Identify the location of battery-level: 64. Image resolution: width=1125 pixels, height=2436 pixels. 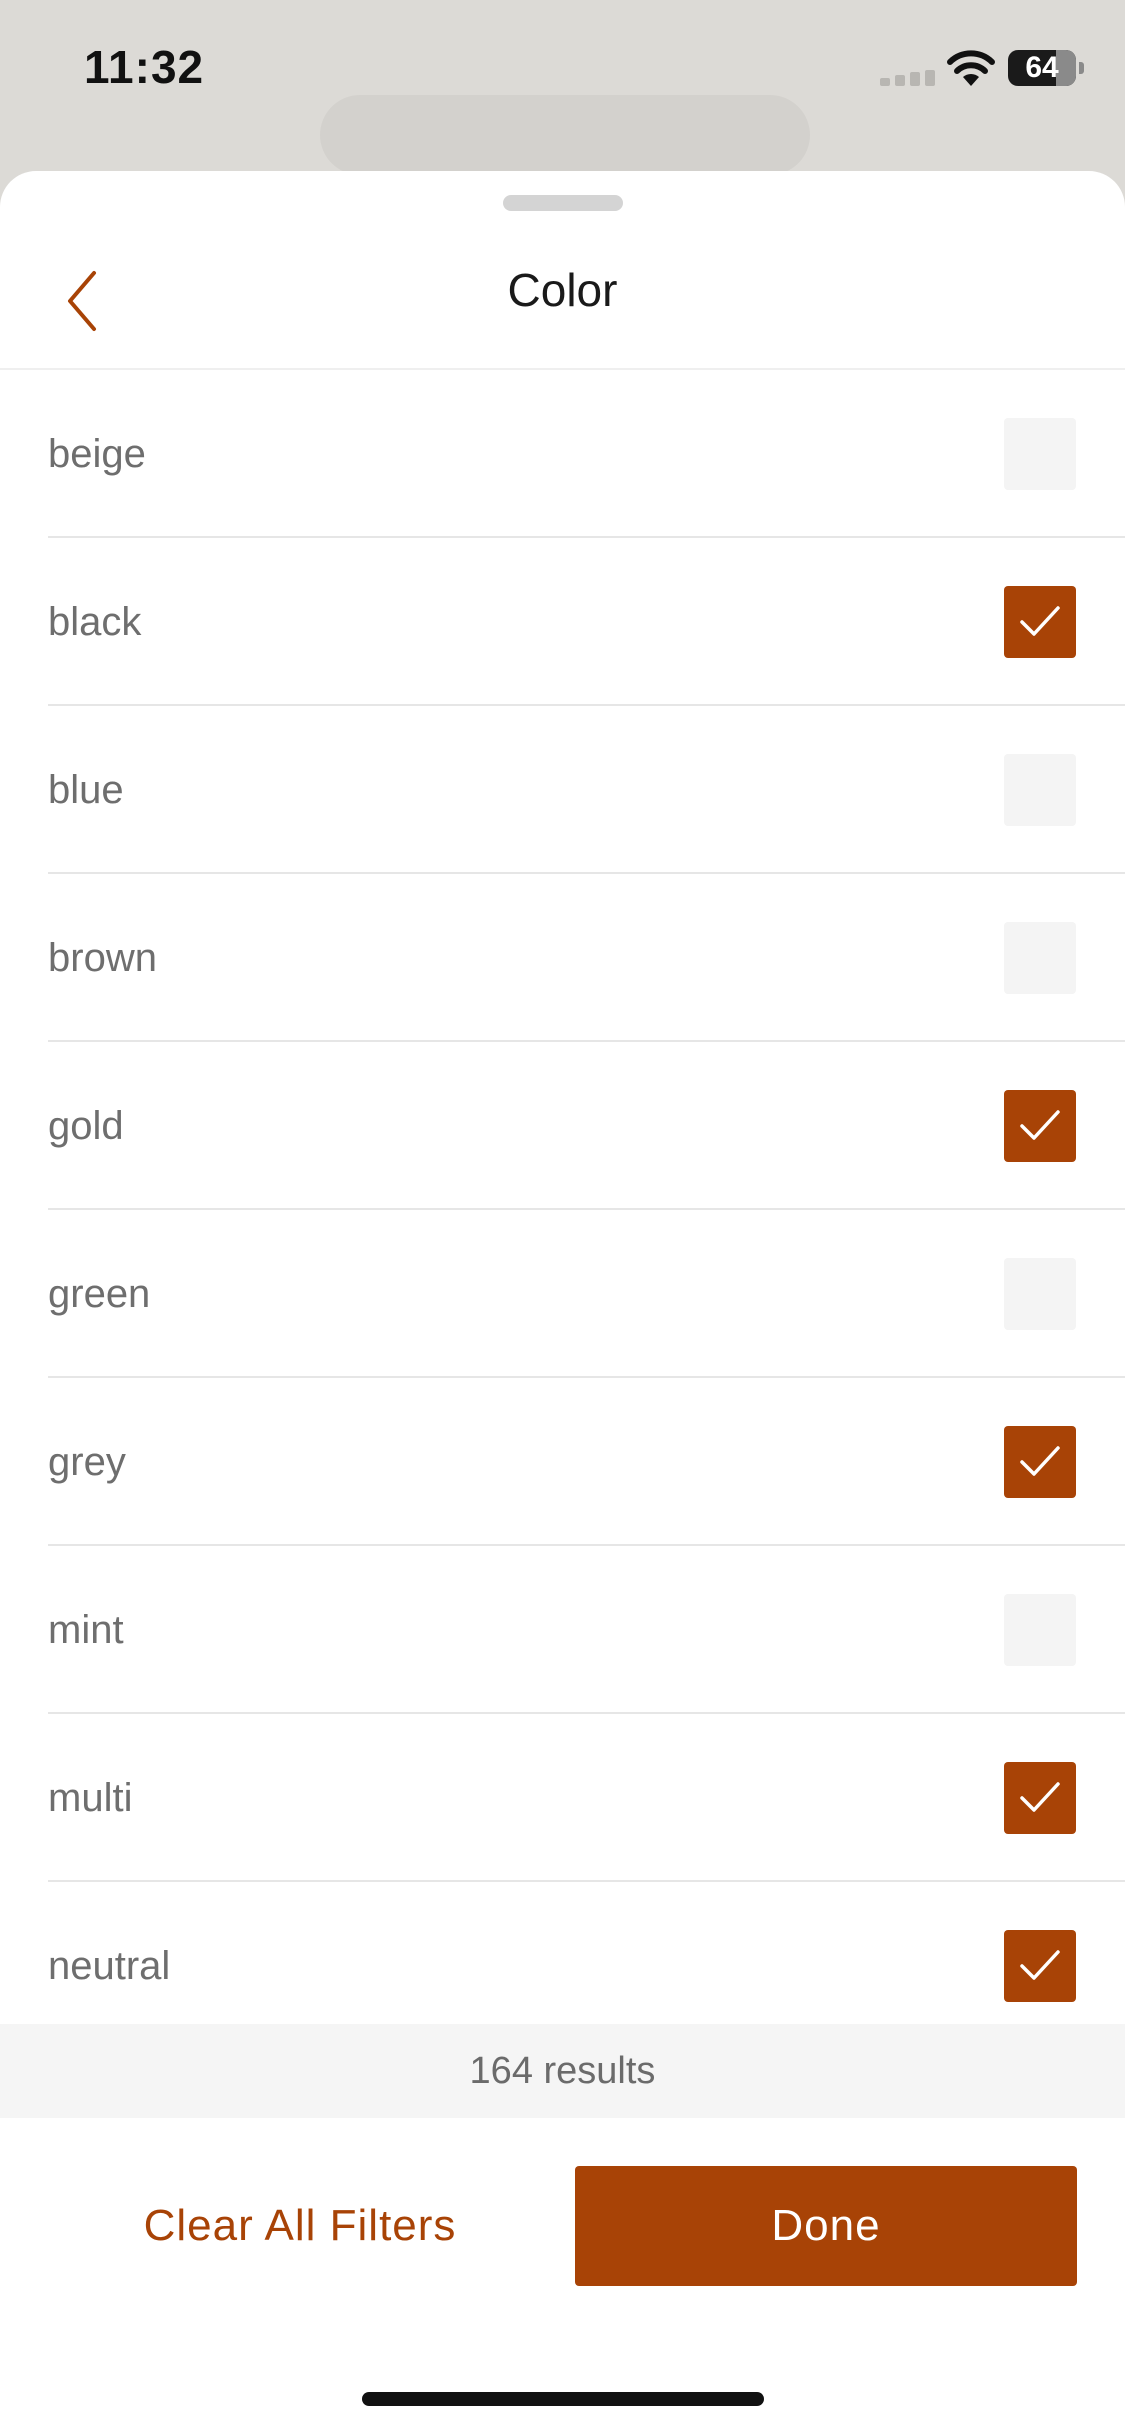
(1042, 67).